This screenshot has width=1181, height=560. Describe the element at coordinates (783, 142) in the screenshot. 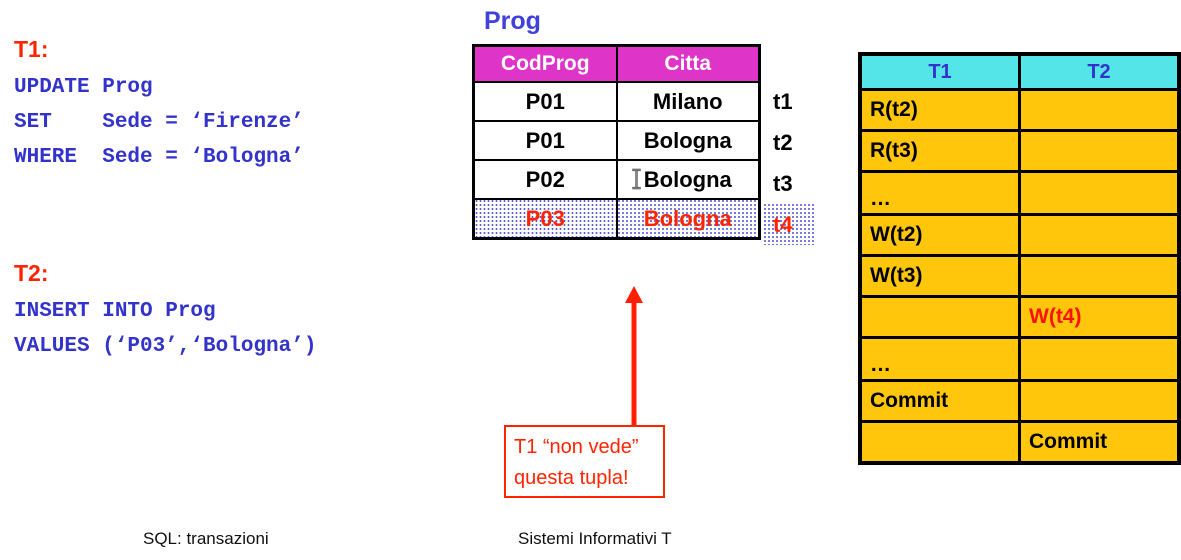

I see `tuple-label: t2` at that location.